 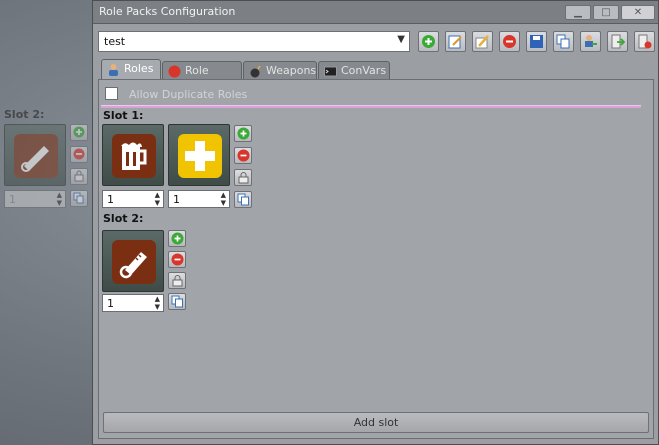 I want to click on slot-1-role-2-count: 1 ▲ ▼, so click(x=199, y=199).